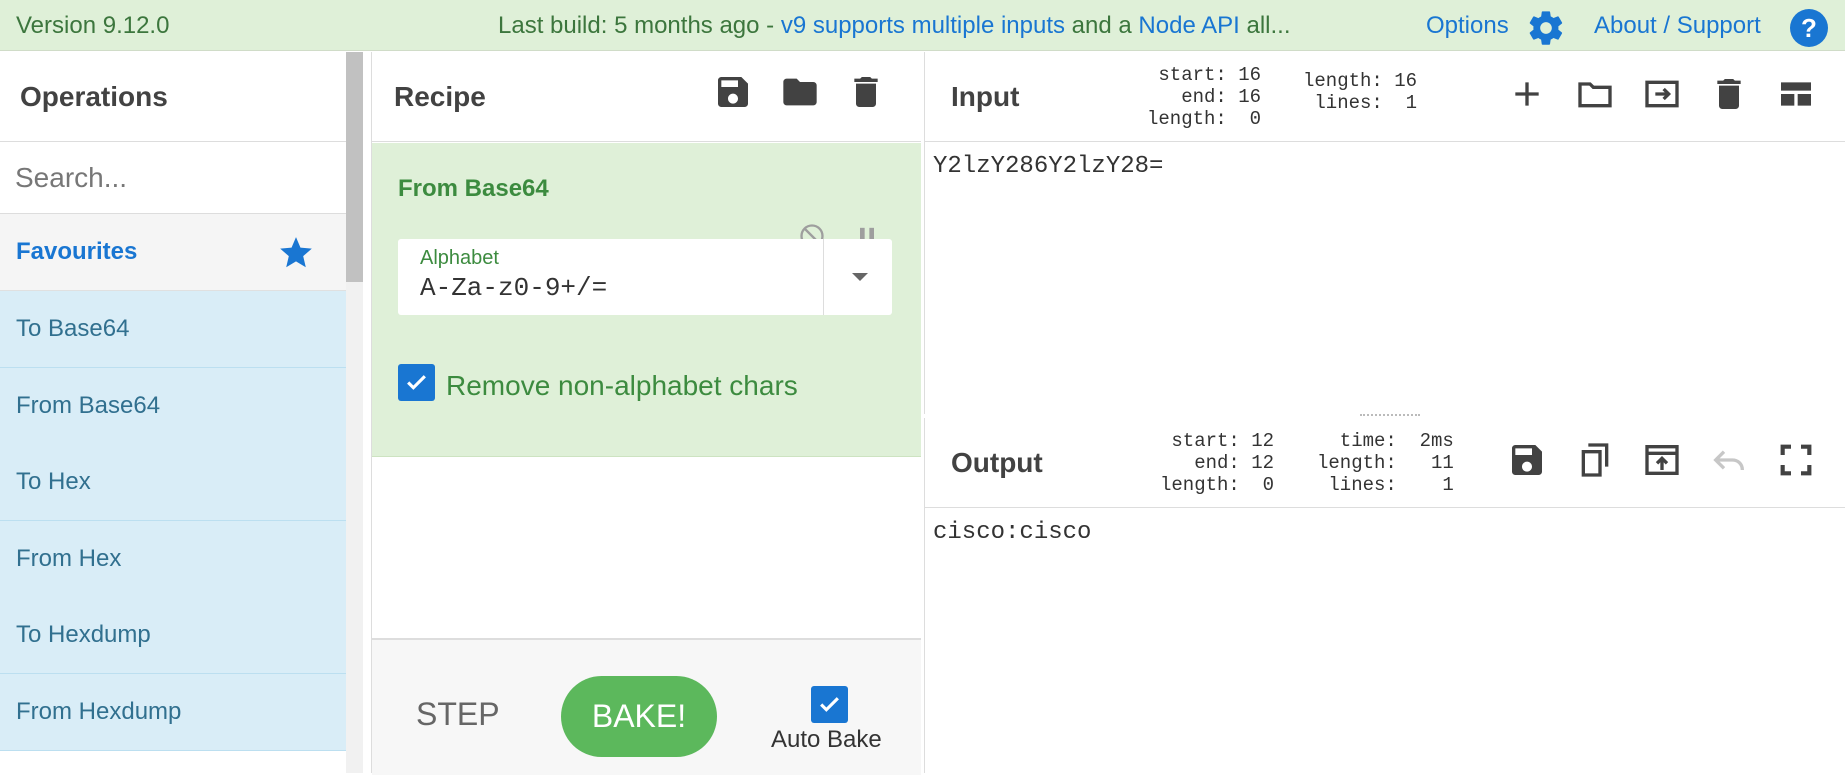 The height and width of the screenshot is (775, 1845). What do you see at coordinates (1728, 460) in the screenshot?
I see `undo-icon` at bounding box center [1728, 460].